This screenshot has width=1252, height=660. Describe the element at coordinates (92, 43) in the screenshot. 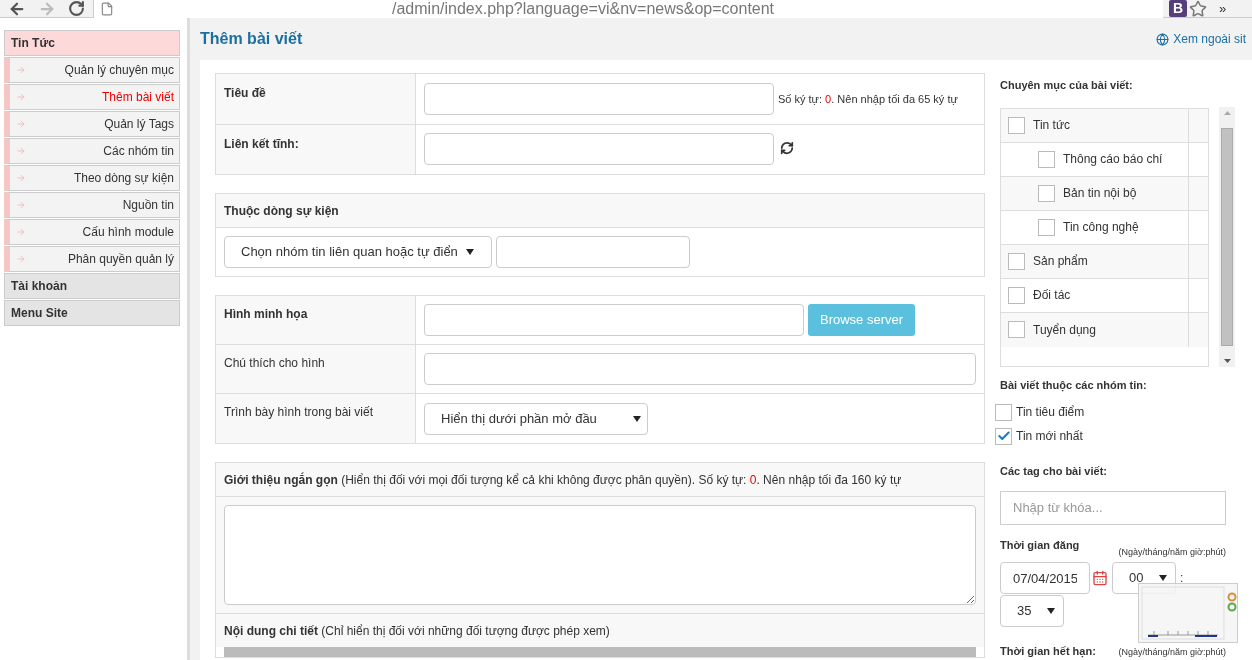

I see `sidebar-section: Tin Tức` at that location.